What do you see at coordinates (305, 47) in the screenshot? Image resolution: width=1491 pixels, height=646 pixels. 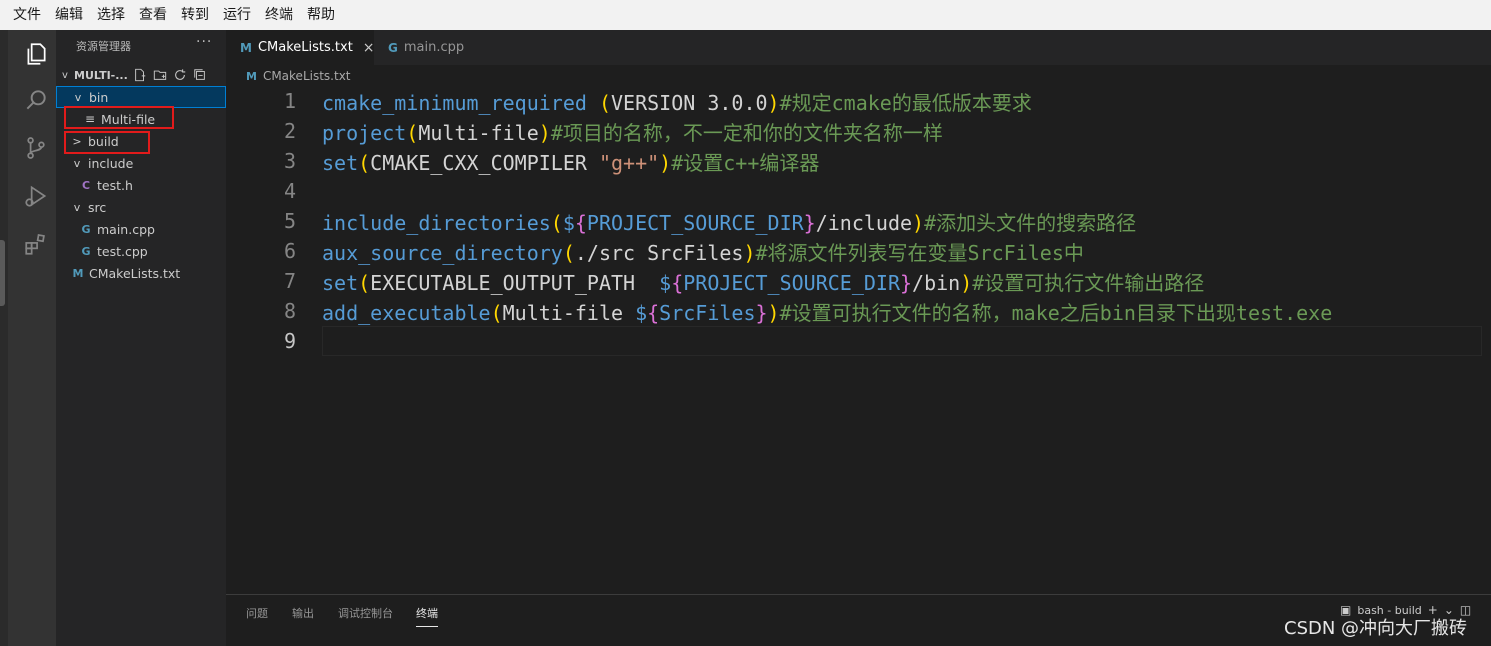 I see `tab-label: CMakeLists.txt` at bounding box center [305, 47].